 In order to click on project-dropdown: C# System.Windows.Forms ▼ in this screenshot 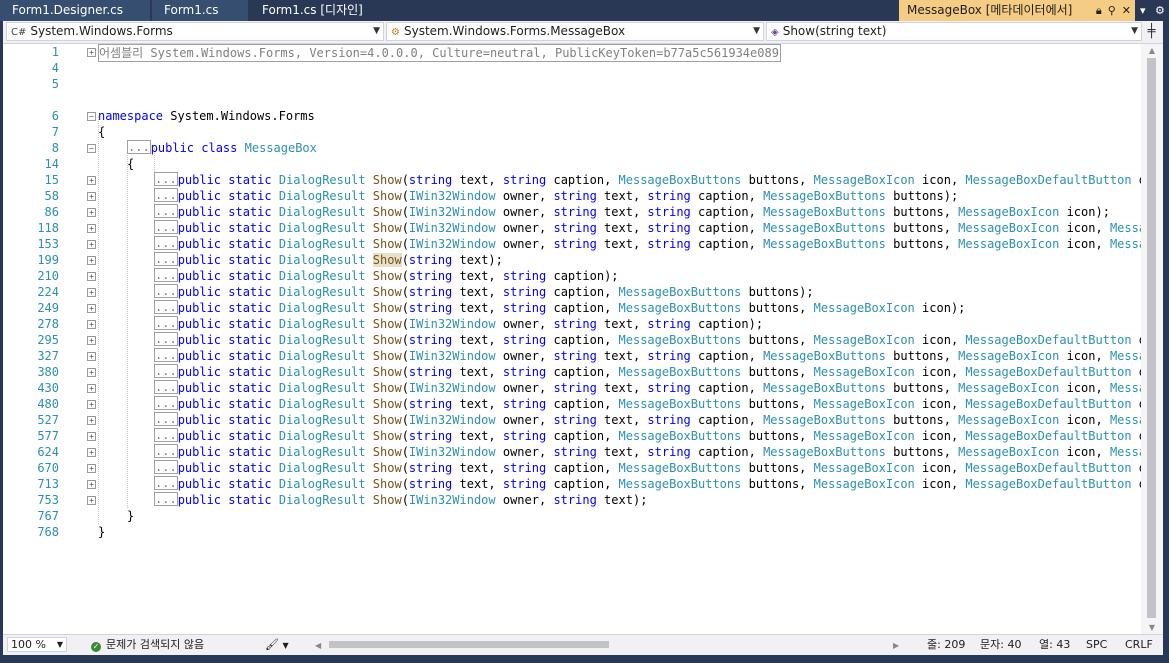, I will do `click(195, 31)`.